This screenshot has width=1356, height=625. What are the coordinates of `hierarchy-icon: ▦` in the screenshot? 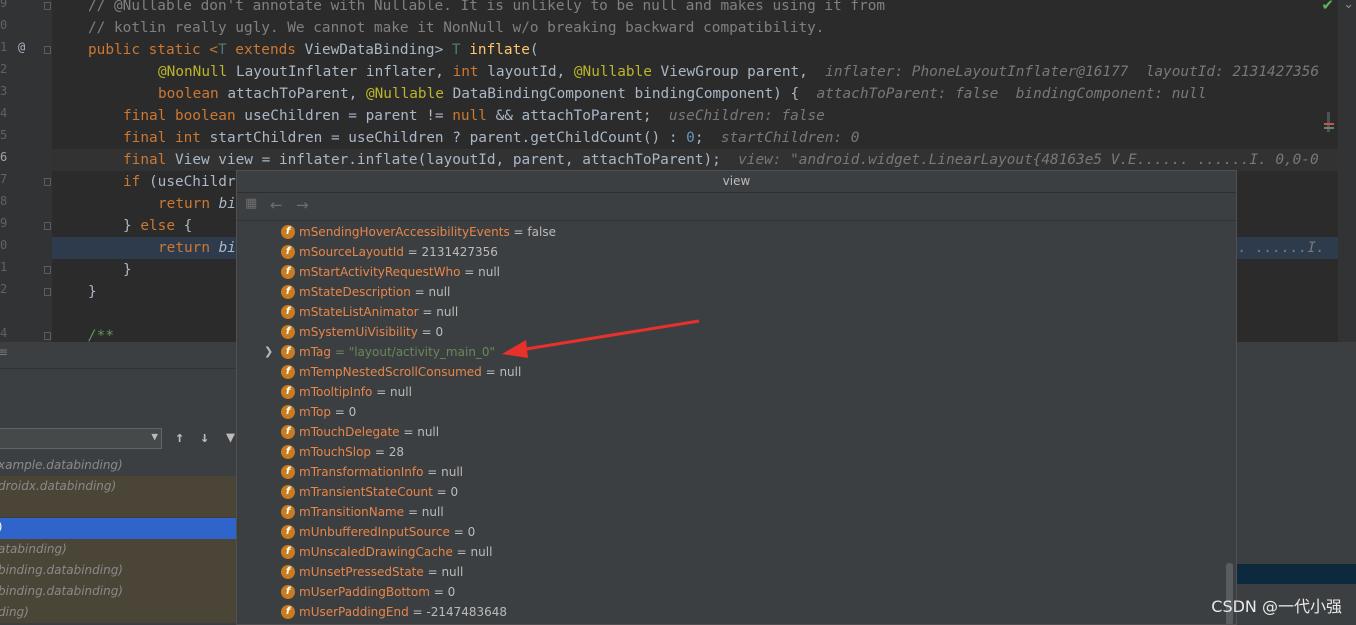 It's located at (251, 203).